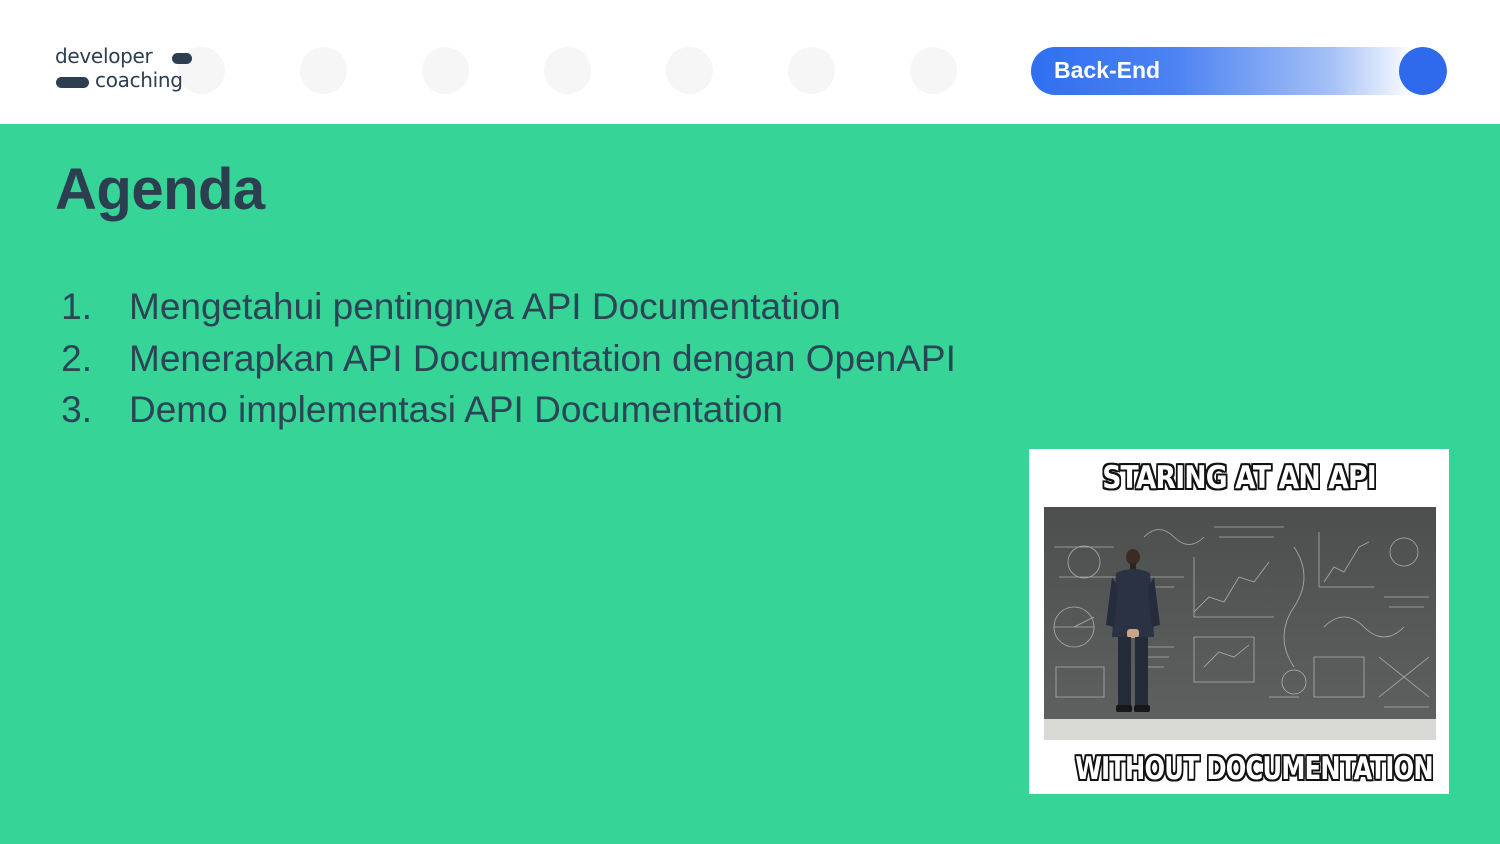 The image size is (1500, 844). I want to click on track-badge: Back-End, so click(1239, 71).